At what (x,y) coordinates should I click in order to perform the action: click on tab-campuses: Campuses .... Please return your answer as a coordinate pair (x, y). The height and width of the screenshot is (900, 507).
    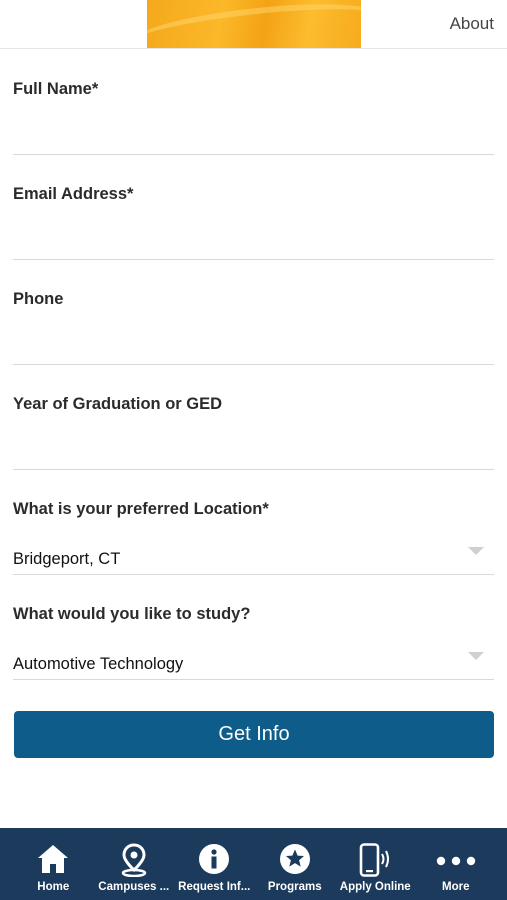
    Looking at the image, I should click on (134, 864).